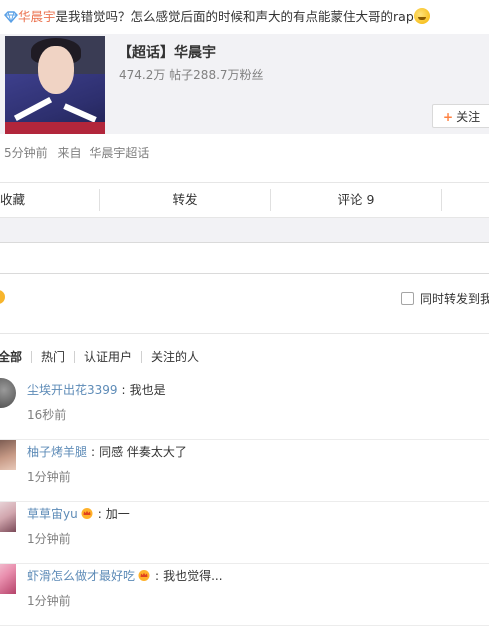  What do you see at coordinates (69, 153) in the screenshot?
I see `post-from-label: 来自` at bounding box center [69, 153].